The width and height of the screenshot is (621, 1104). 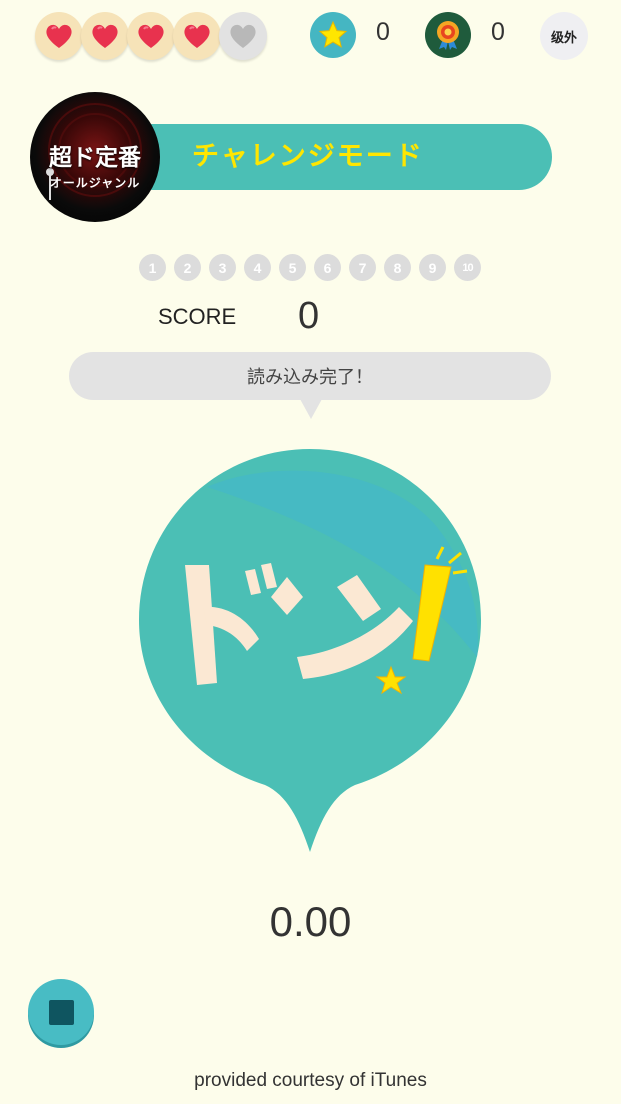 I want to click on medal-icon, so click(x=448, y=35).